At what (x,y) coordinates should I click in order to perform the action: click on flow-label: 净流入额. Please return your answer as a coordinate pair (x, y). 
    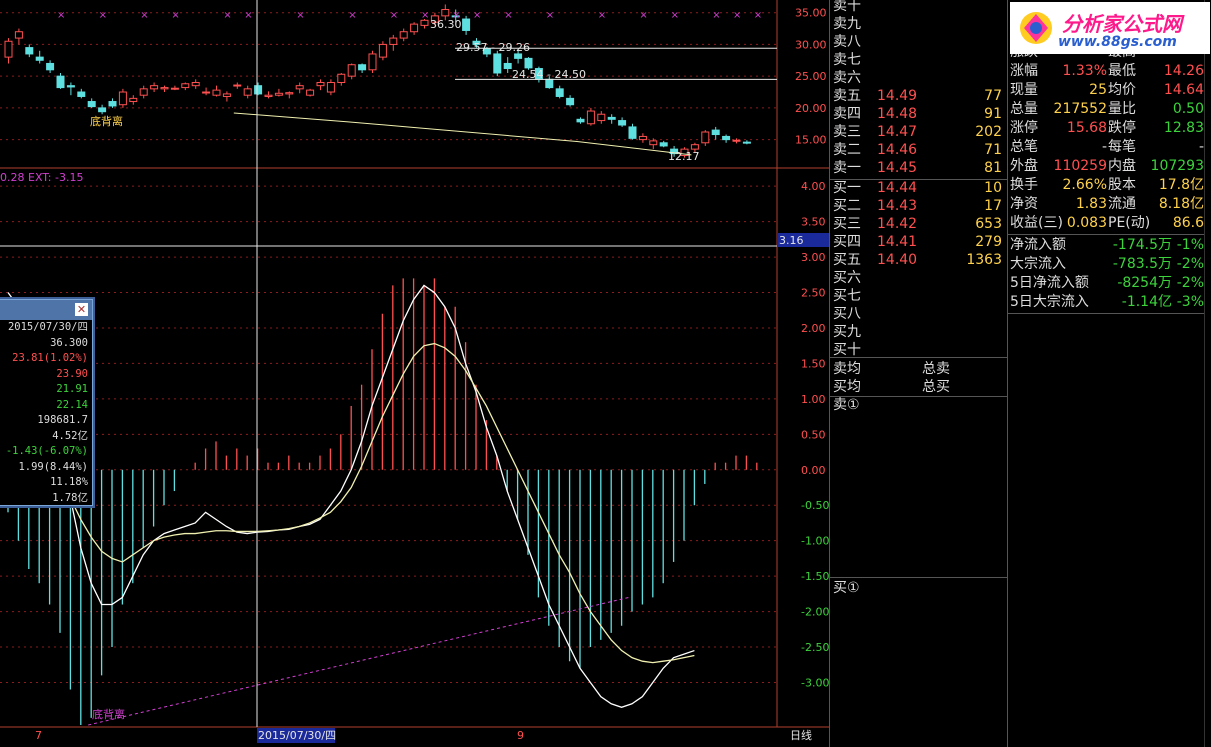
    Looking at the image, I should click on (1038, 245).